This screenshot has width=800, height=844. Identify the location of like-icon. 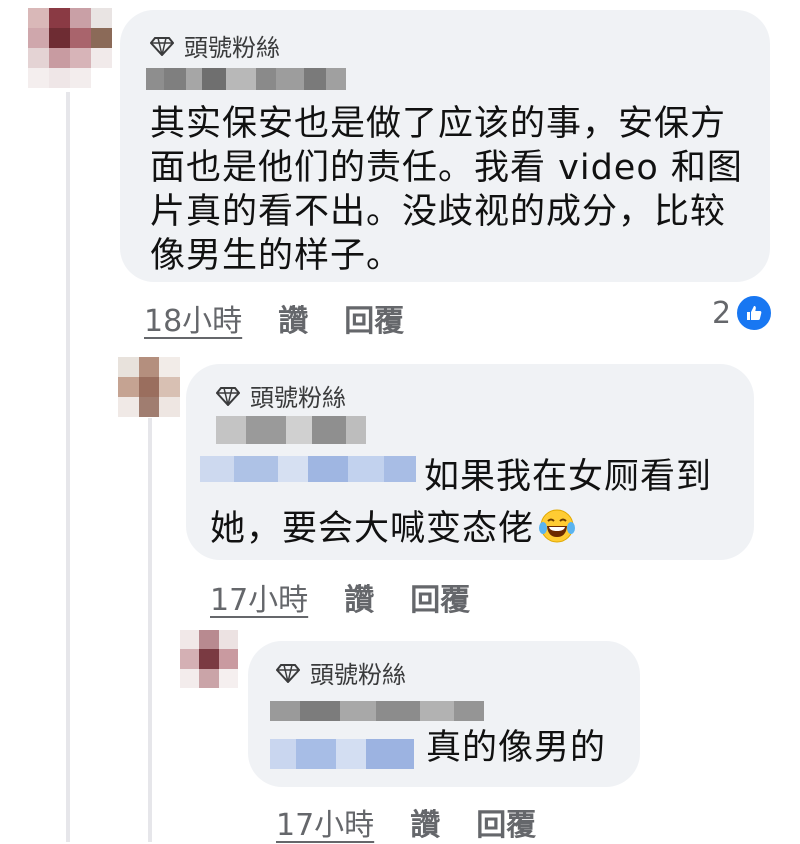
(754, 313).